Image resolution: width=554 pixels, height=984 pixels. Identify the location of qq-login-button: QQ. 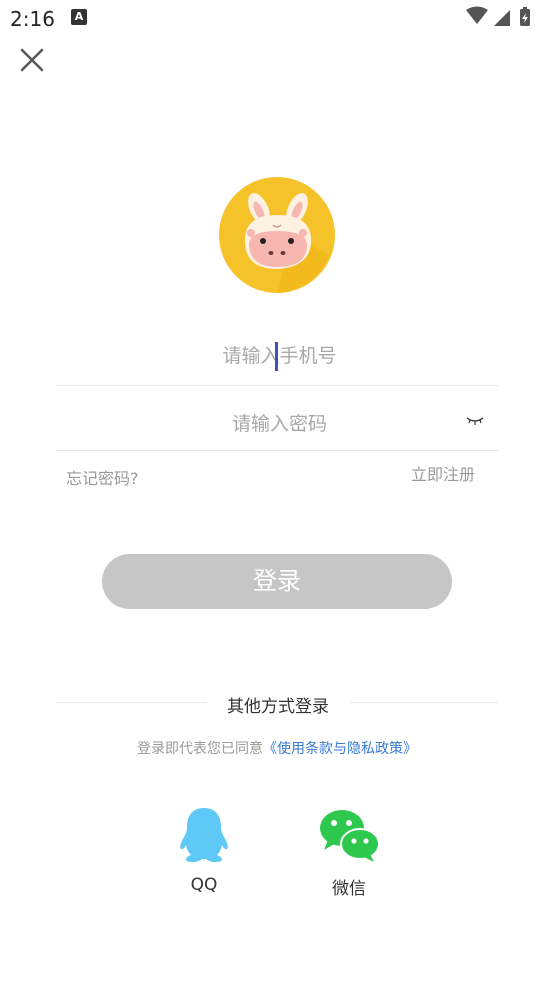
(204, 850).